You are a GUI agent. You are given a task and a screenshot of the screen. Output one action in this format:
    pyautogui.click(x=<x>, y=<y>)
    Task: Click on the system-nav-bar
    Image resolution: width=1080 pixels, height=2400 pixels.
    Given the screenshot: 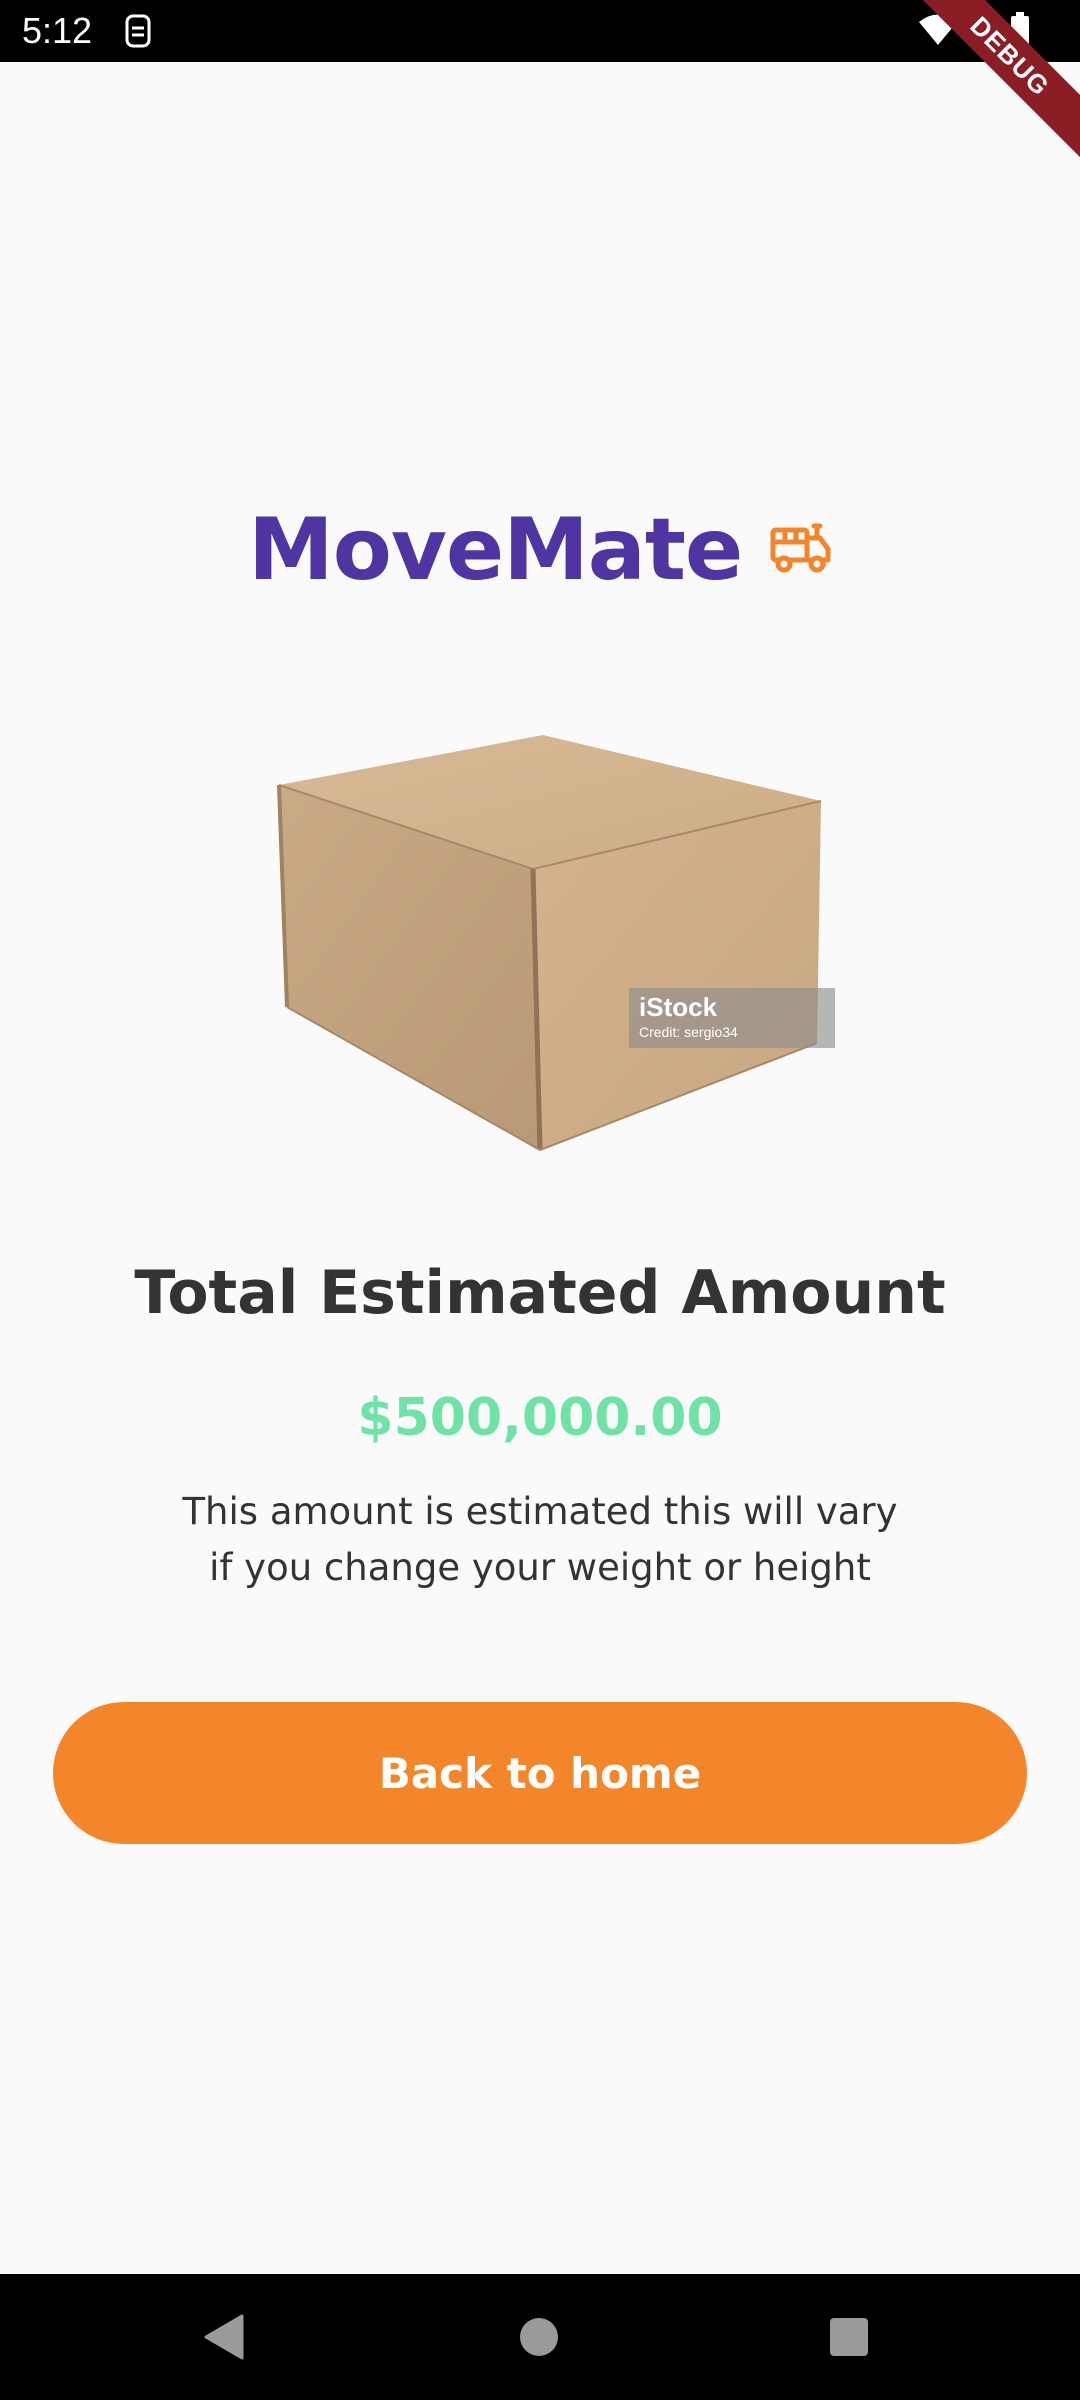 What is the action you would take?
    pyautogui.click(x=540, y=2337)
    